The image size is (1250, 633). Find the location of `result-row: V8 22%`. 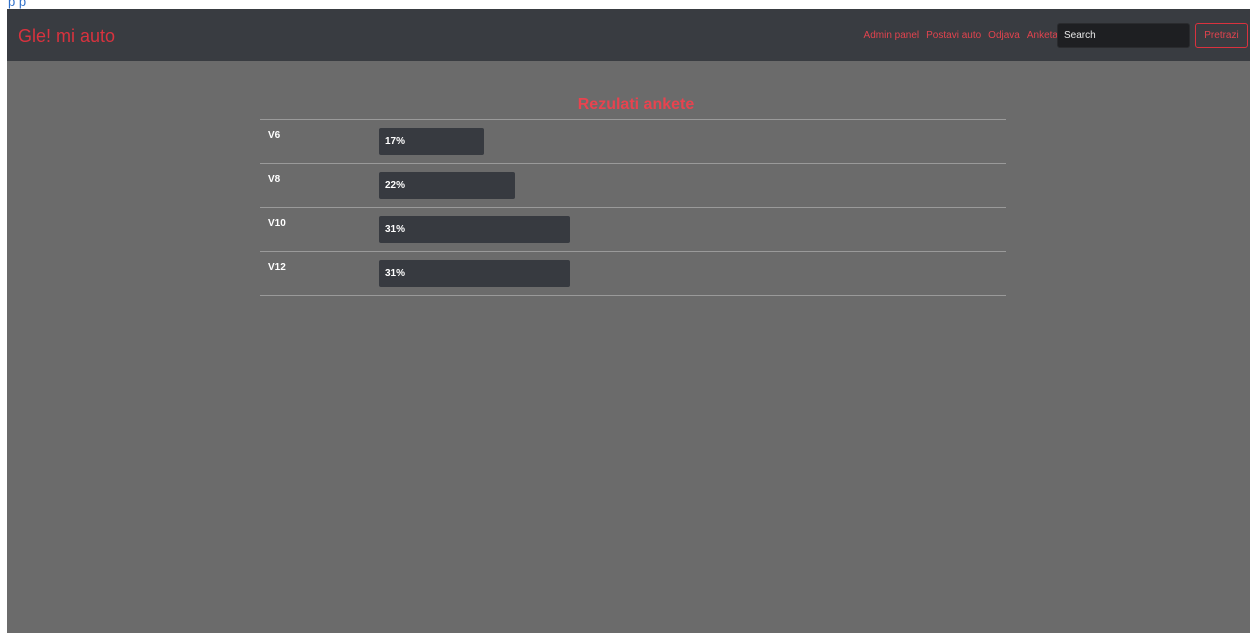

result-row: V8 22% is located at coordinates (633, 186).